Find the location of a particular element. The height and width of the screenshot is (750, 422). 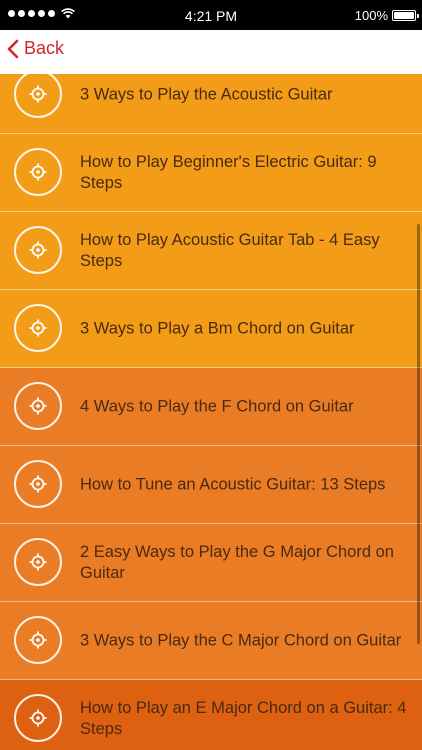

status-bar: 4:21 PM 100% is located at coordinates (211, 15).